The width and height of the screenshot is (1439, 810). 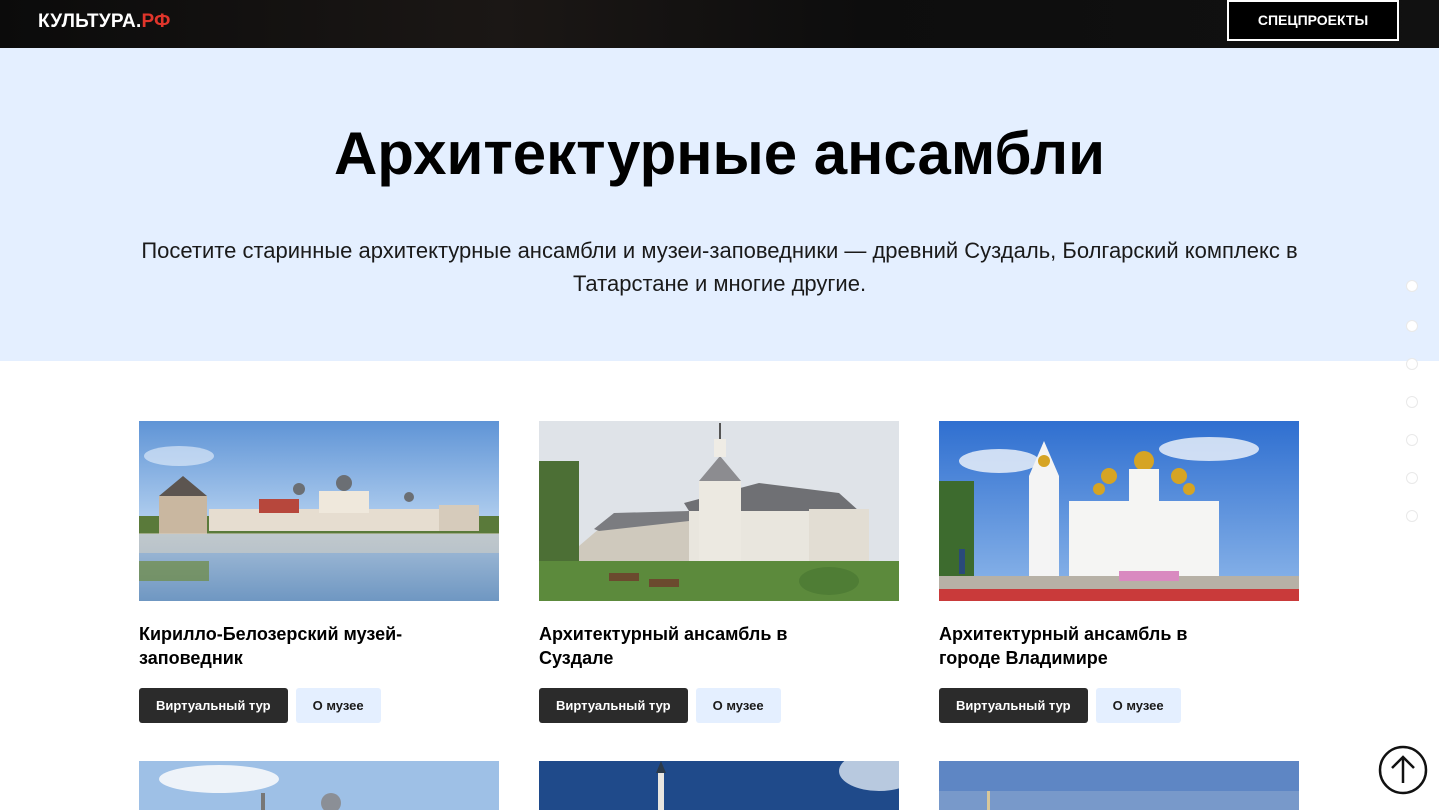 I want to click on site-logo: КУЛЬТУРА.РФ, so click(x=104, y=22).